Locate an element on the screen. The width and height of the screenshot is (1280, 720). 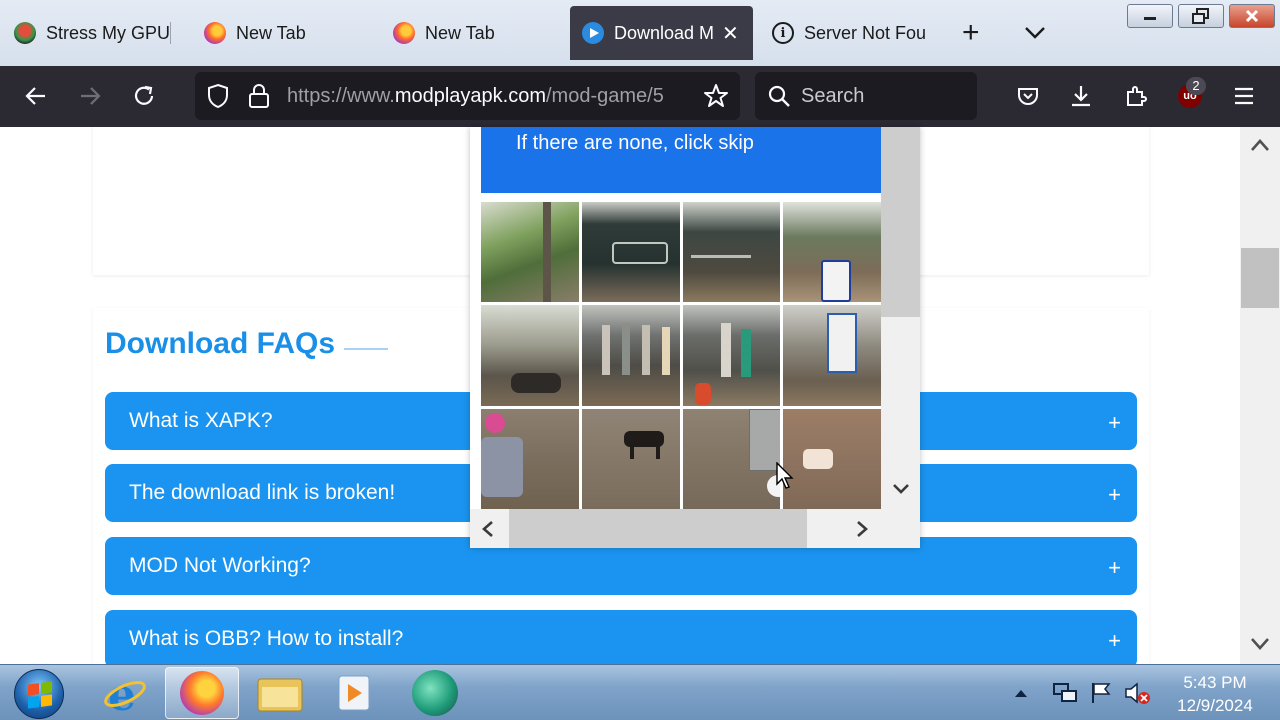
restore-button is located at coordinates (1201, 16).